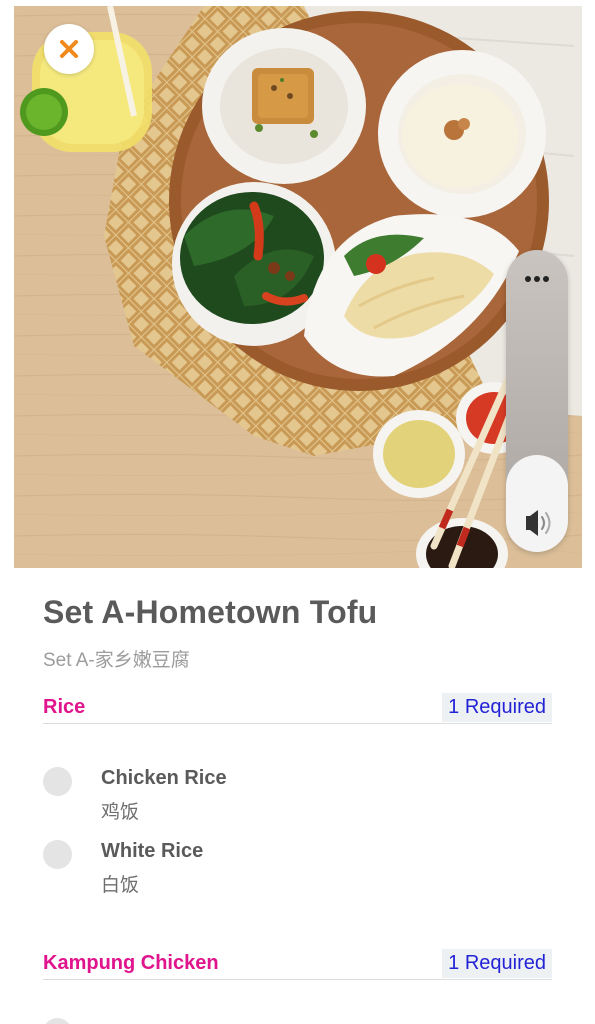 The width and height of the screenshot is (595, 1024). What do you see at coordinates (152, 851) in the screenshot?
I see `option-name: White Rice` at bounding box center [152, 851].